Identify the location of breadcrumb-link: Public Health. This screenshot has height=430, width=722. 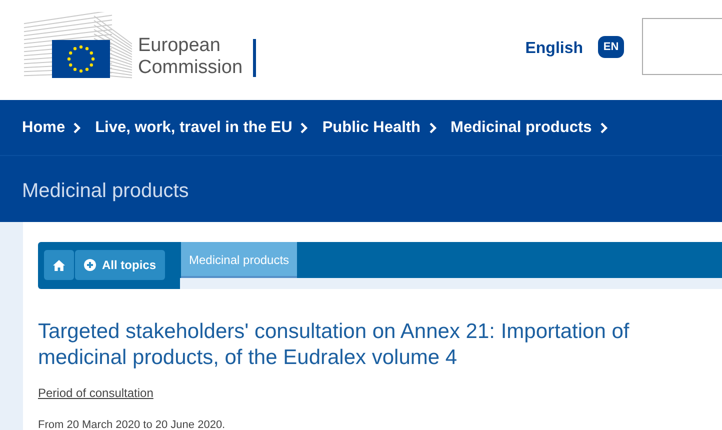
(371, 128).